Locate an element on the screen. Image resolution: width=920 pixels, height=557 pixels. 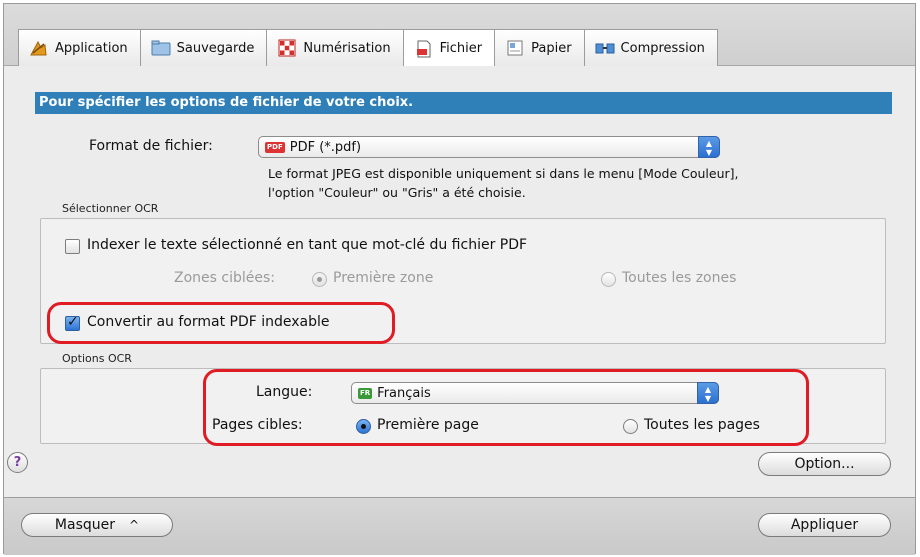
zones-label: Zones ciblées: is located at coordinates (224, 278).